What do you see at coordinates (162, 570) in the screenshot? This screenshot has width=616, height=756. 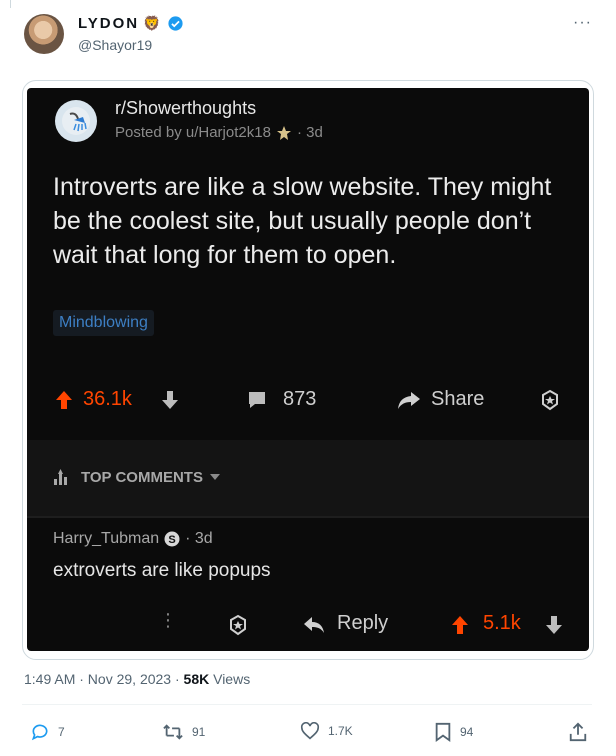 I see `comment-text: extroverts are like popups` at bounding box center [162, 570].